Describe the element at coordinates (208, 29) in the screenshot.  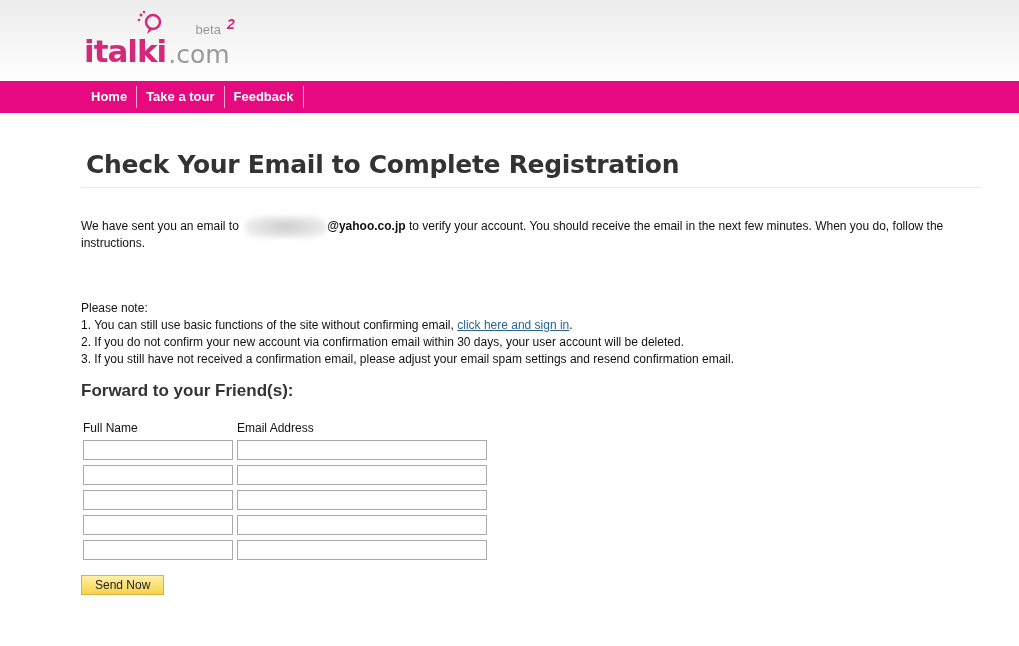
I see `beta-label: beta` at that location.